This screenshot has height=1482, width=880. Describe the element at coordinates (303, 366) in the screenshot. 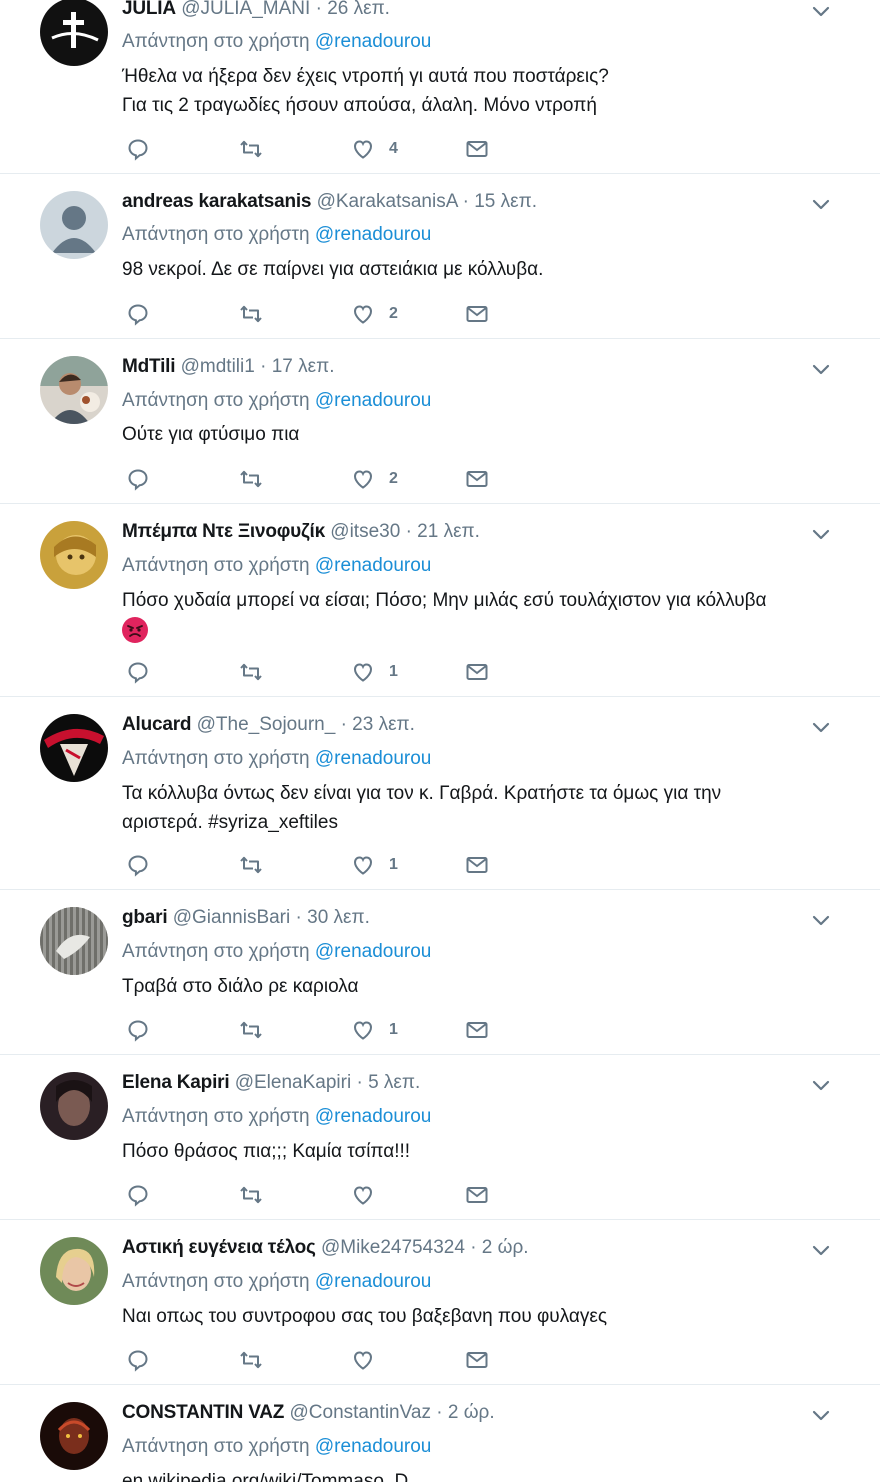

I see `timestamp: 17 λεπ.` at that location.